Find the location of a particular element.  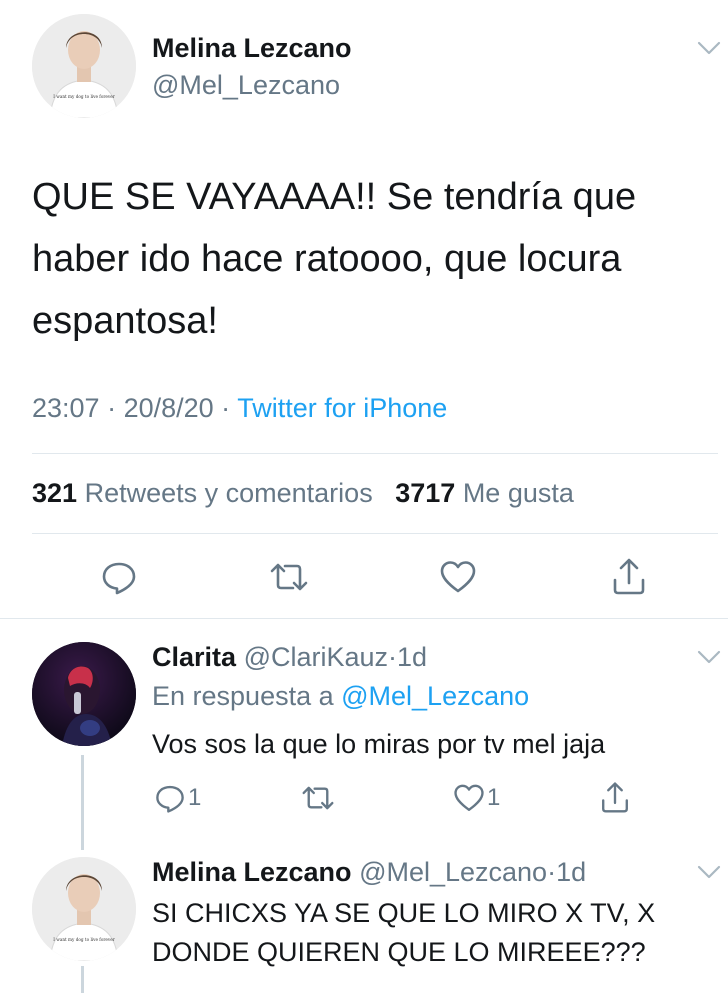

tweet-source-link: Twitter for iPhone is located at coordinates (342, 408).